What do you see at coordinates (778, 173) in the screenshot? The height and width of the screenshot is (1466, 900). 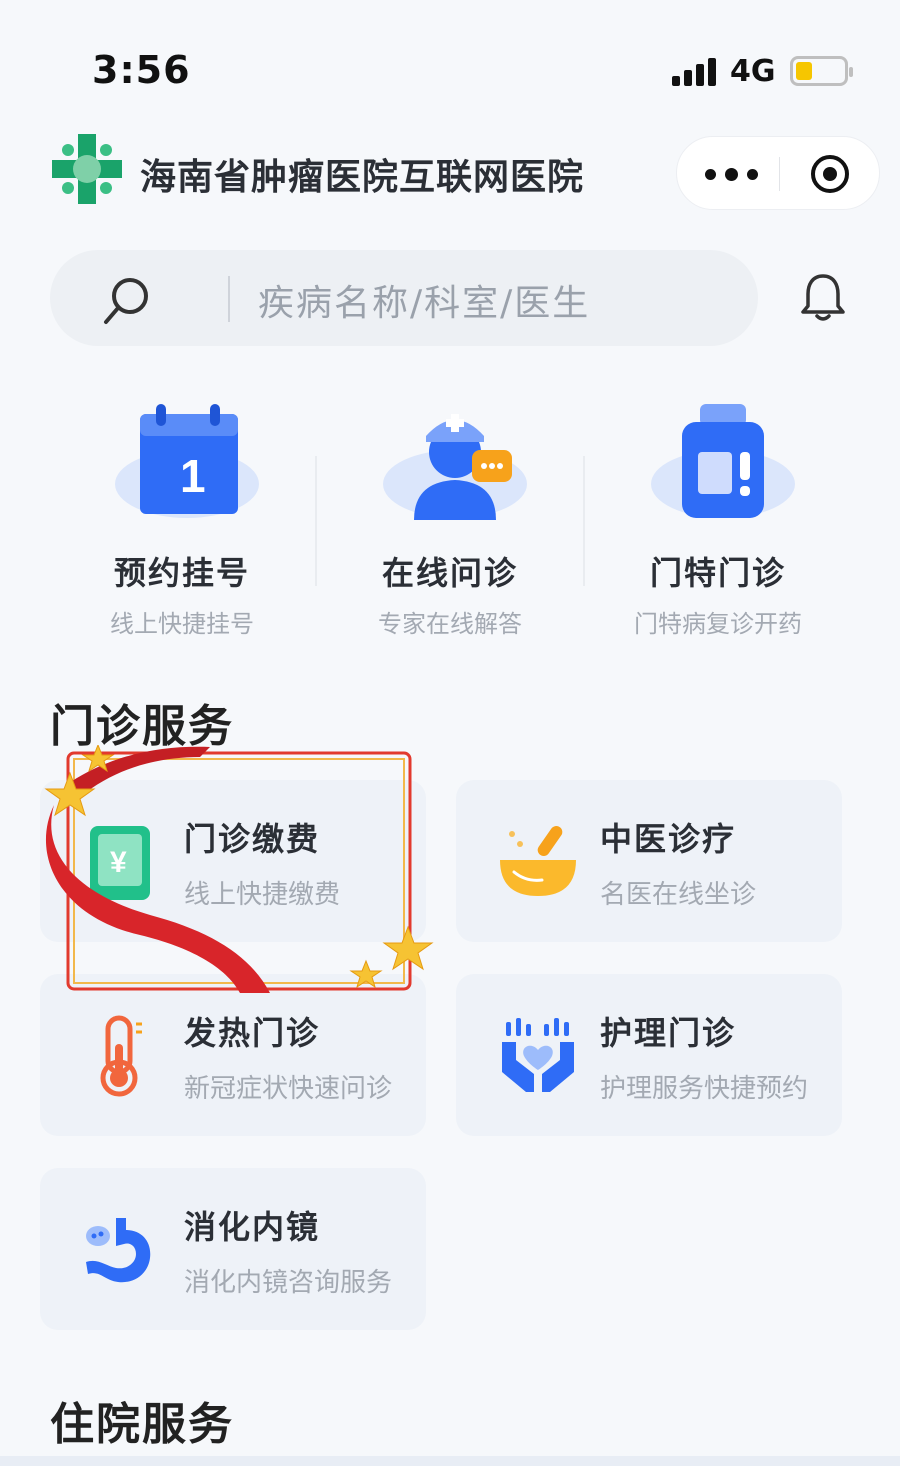 I see `miniapp-capsule` at bounding box center [778, 173].